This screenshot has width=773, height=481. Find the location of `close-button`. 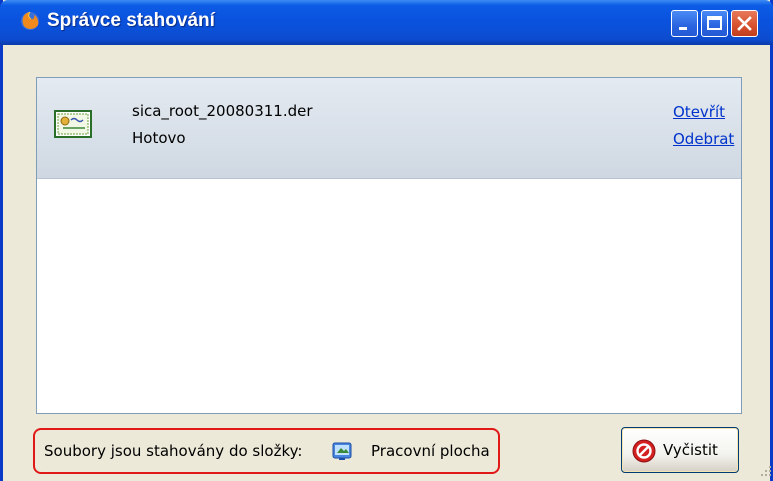

close-button is located at coordinates (744, 23).